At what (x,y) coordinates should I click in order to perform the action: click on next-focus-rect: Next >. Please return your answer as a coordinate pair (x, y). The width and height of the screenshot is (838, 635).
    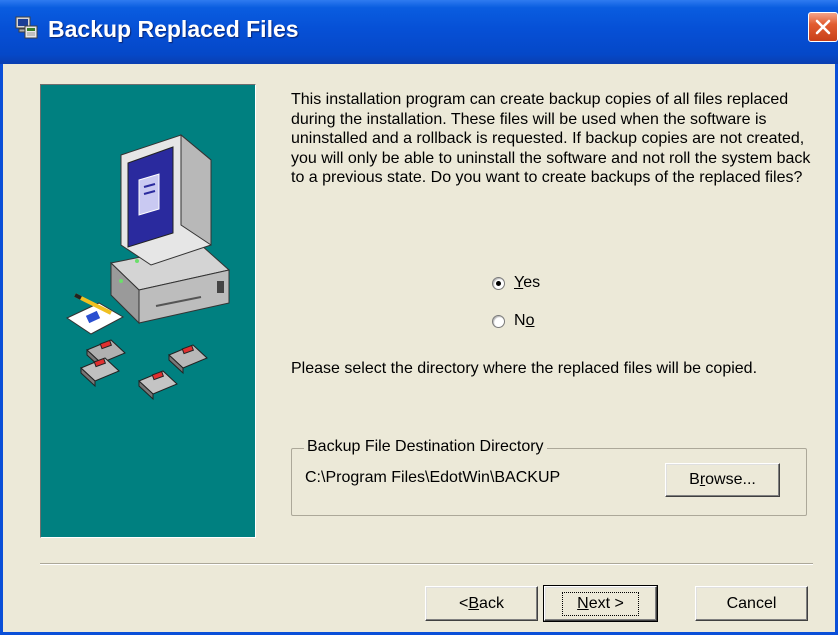
    Looking at the image, I should click on (600, 603).